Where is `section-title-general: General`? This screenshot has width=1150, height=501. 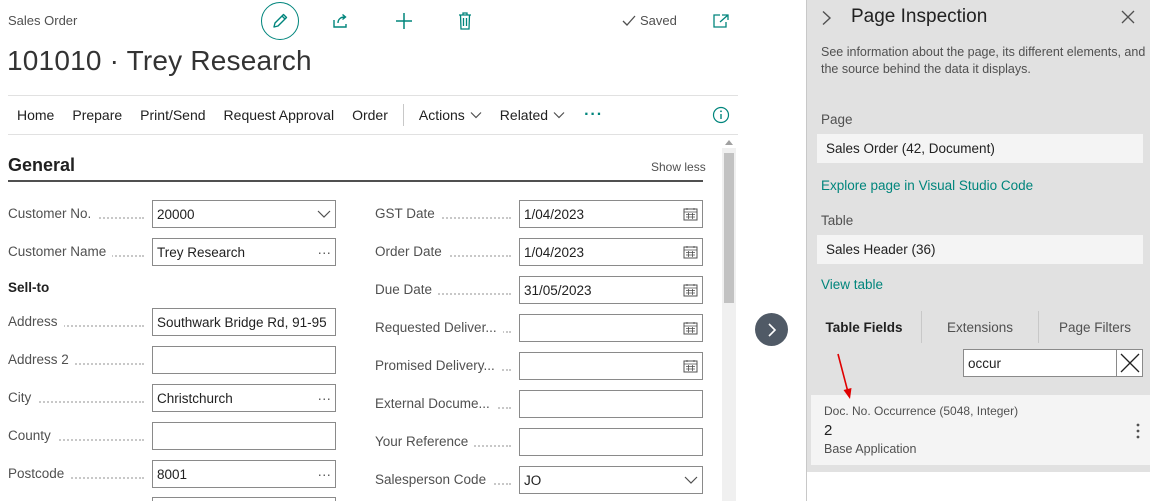 section-title-general: General is located at coordinates (41, 165).